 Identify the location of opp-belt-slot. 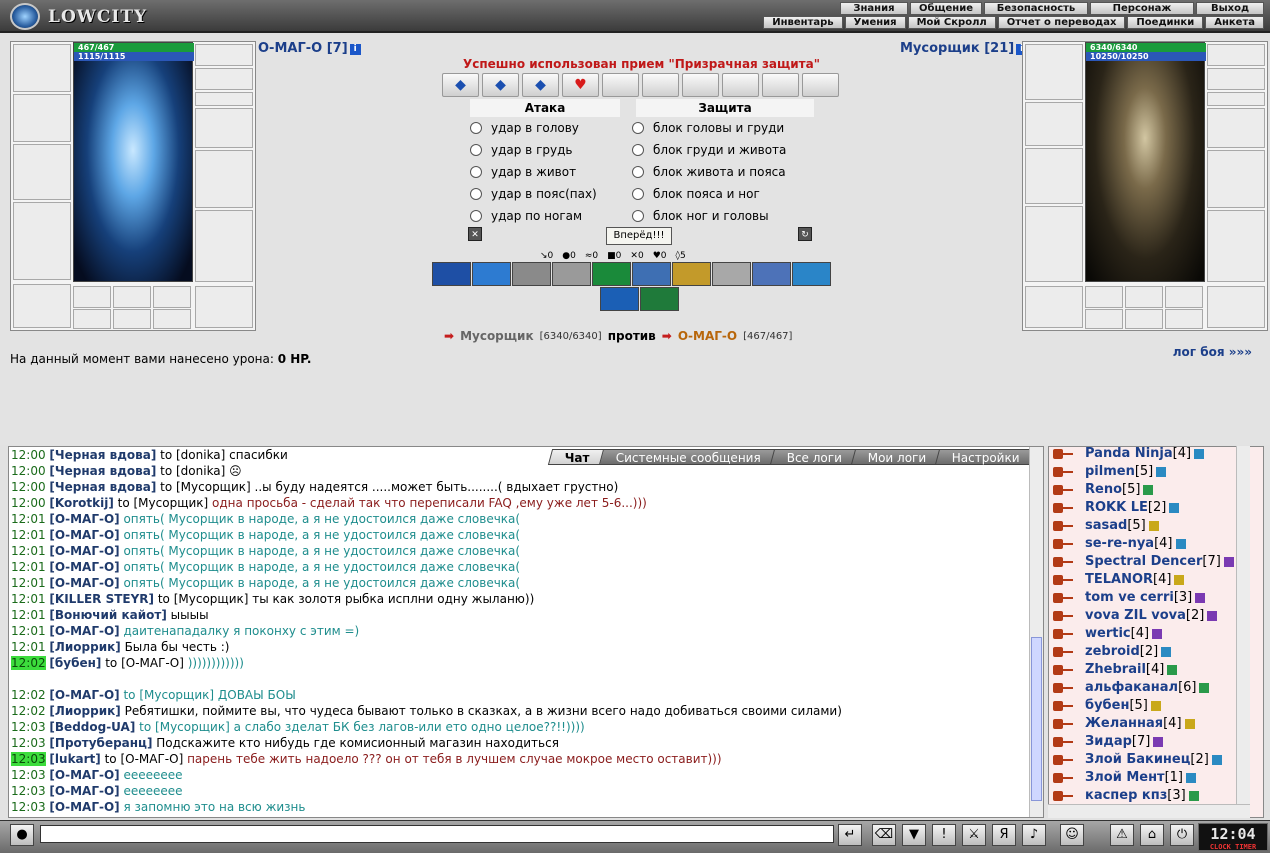
(1054, 307).